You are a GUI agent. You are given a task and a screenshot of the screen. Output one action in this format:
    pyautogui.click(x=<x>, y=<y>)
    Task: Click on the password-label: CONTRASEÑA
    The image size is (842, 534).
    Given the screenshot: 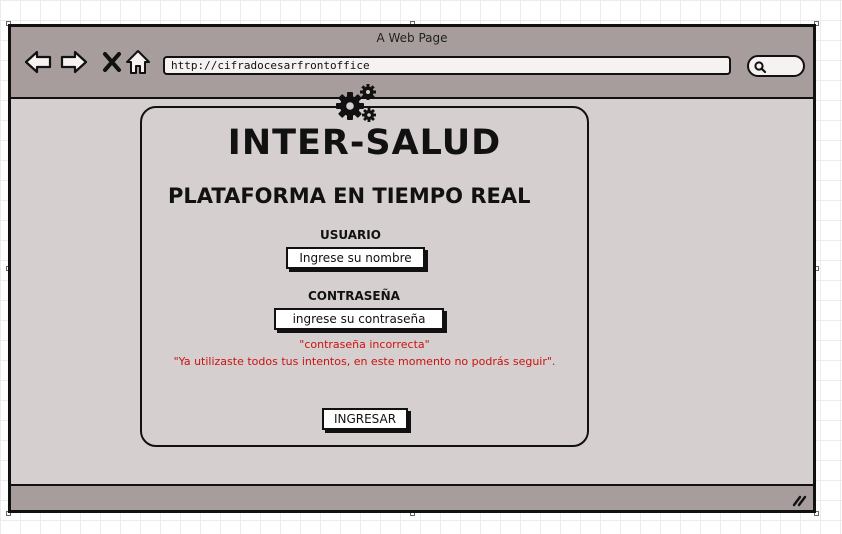 What is the action you would take?
    pyautogui.click(x=354, y=296)
    